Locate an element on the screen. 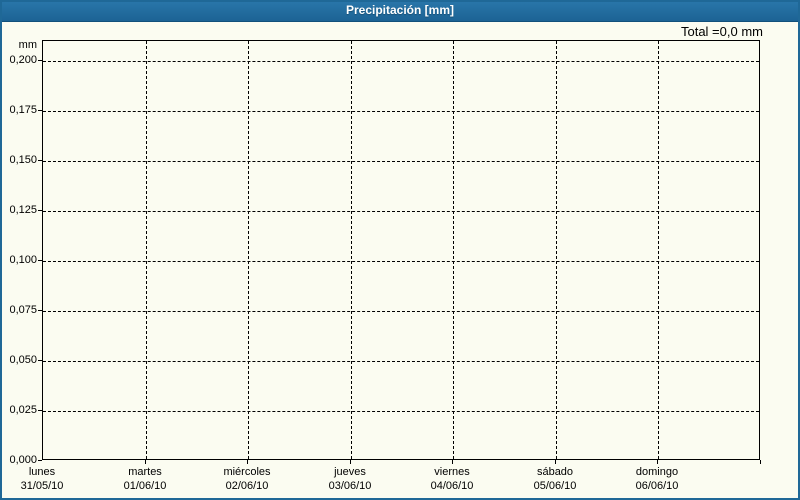  x-label-date: 06/06/10 is located at coordinates (657, 486).